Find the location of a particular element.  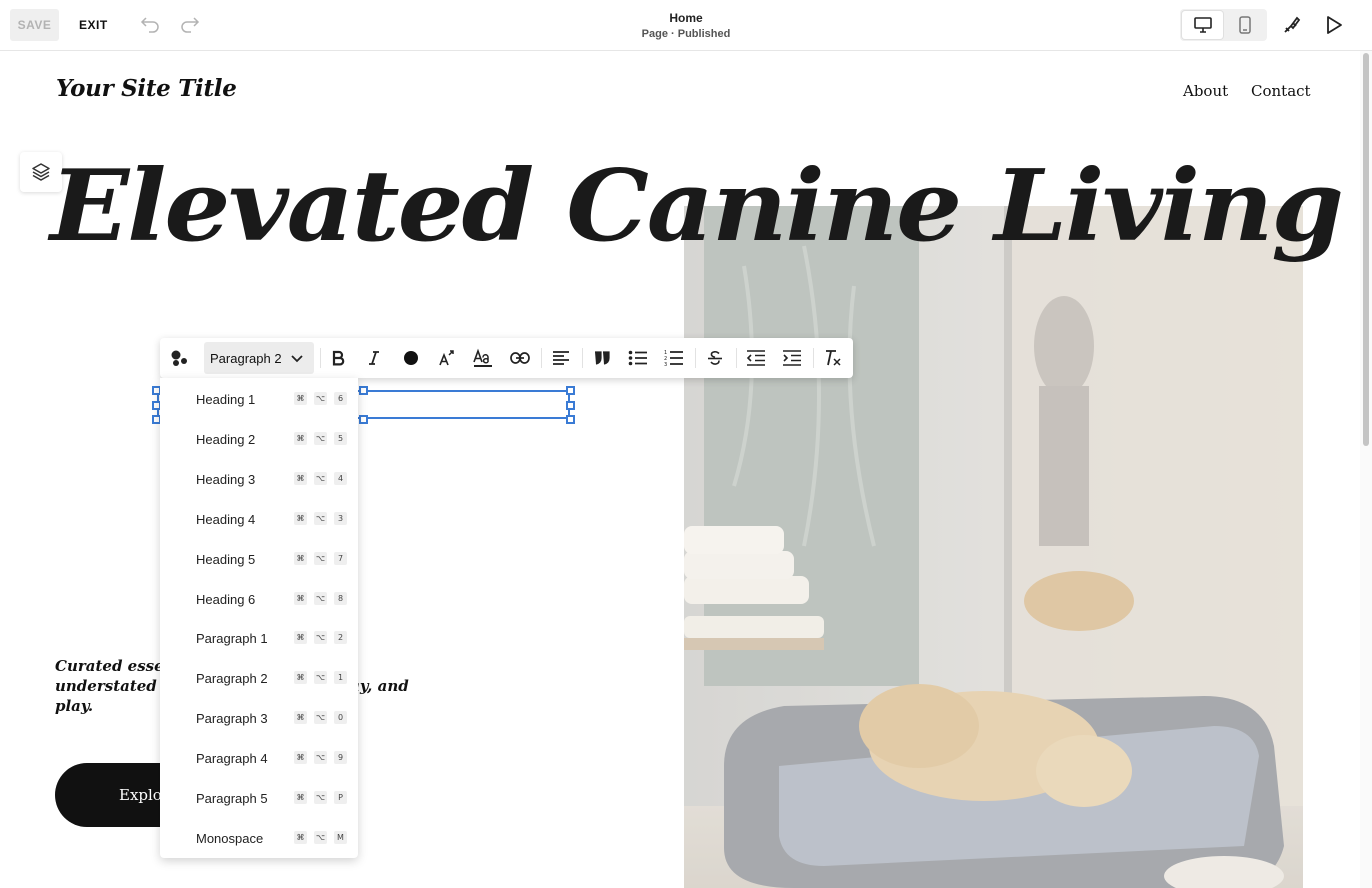

indent-icon is located at coordinates (792, 358).